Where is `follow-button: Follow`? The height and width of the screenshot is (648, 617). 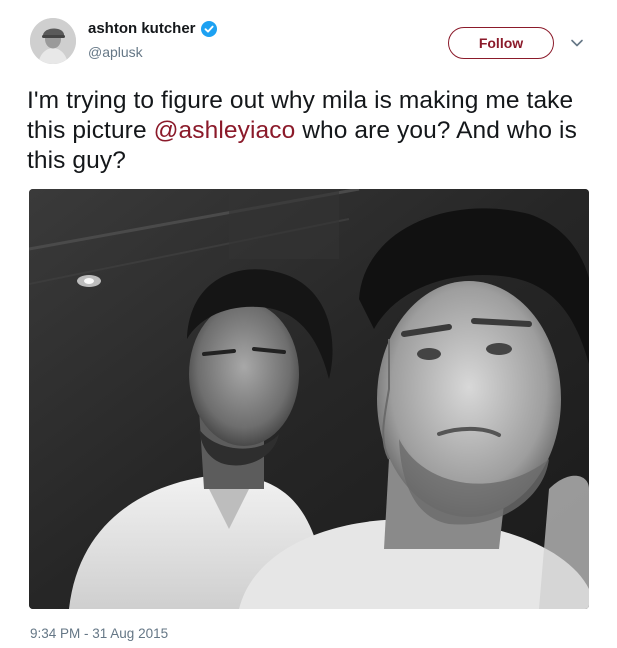 follow-button: Follow is located at coordinates (501, 43).